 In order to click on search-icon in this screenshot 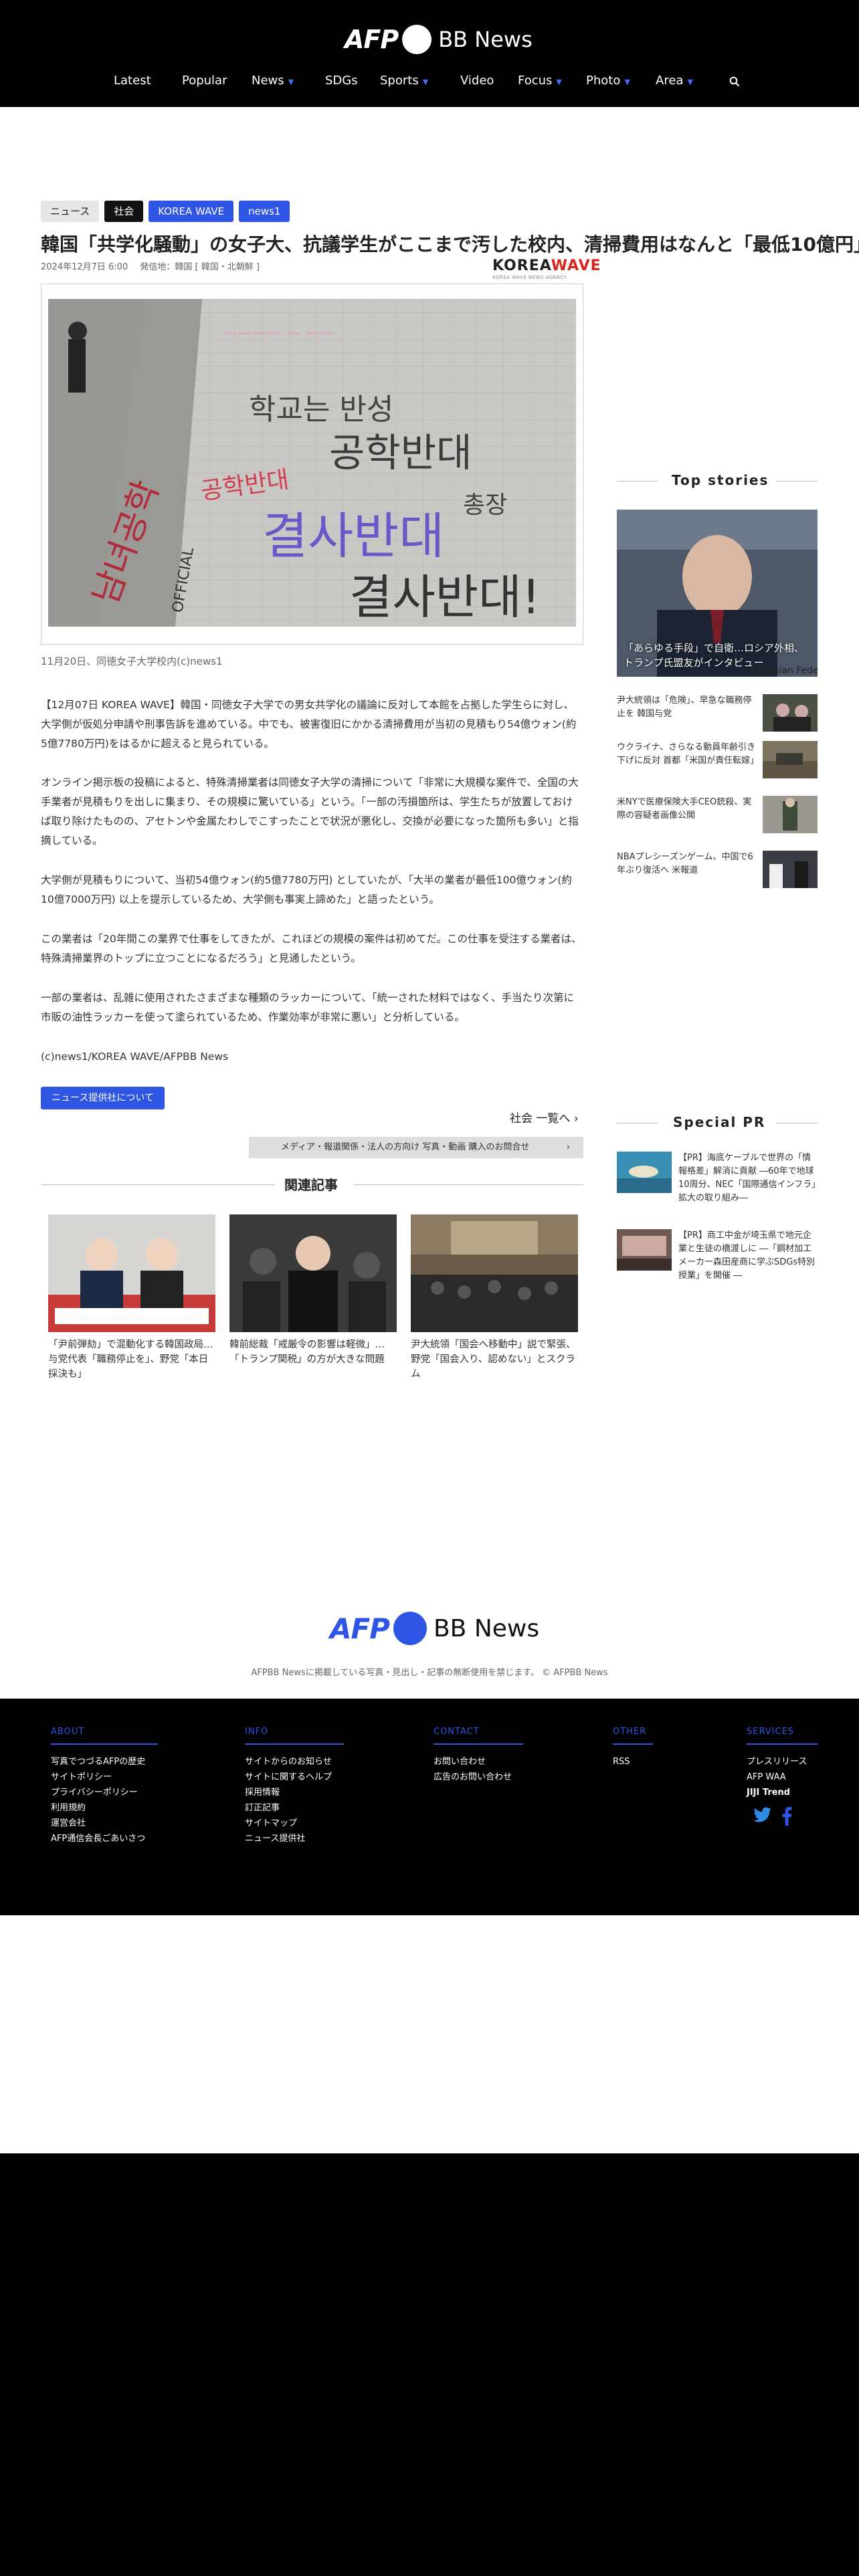, I will do `click(735, 81)`.